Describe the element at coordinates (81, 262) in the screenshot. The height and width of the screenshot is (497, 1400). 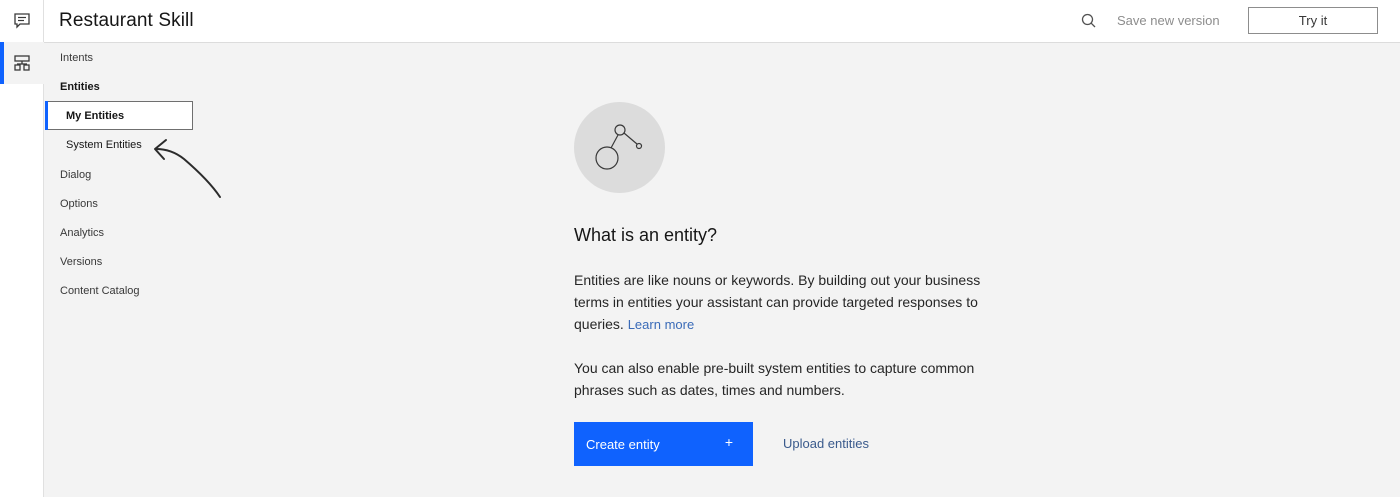
I see `nav-item-versions: Versions` at that location.